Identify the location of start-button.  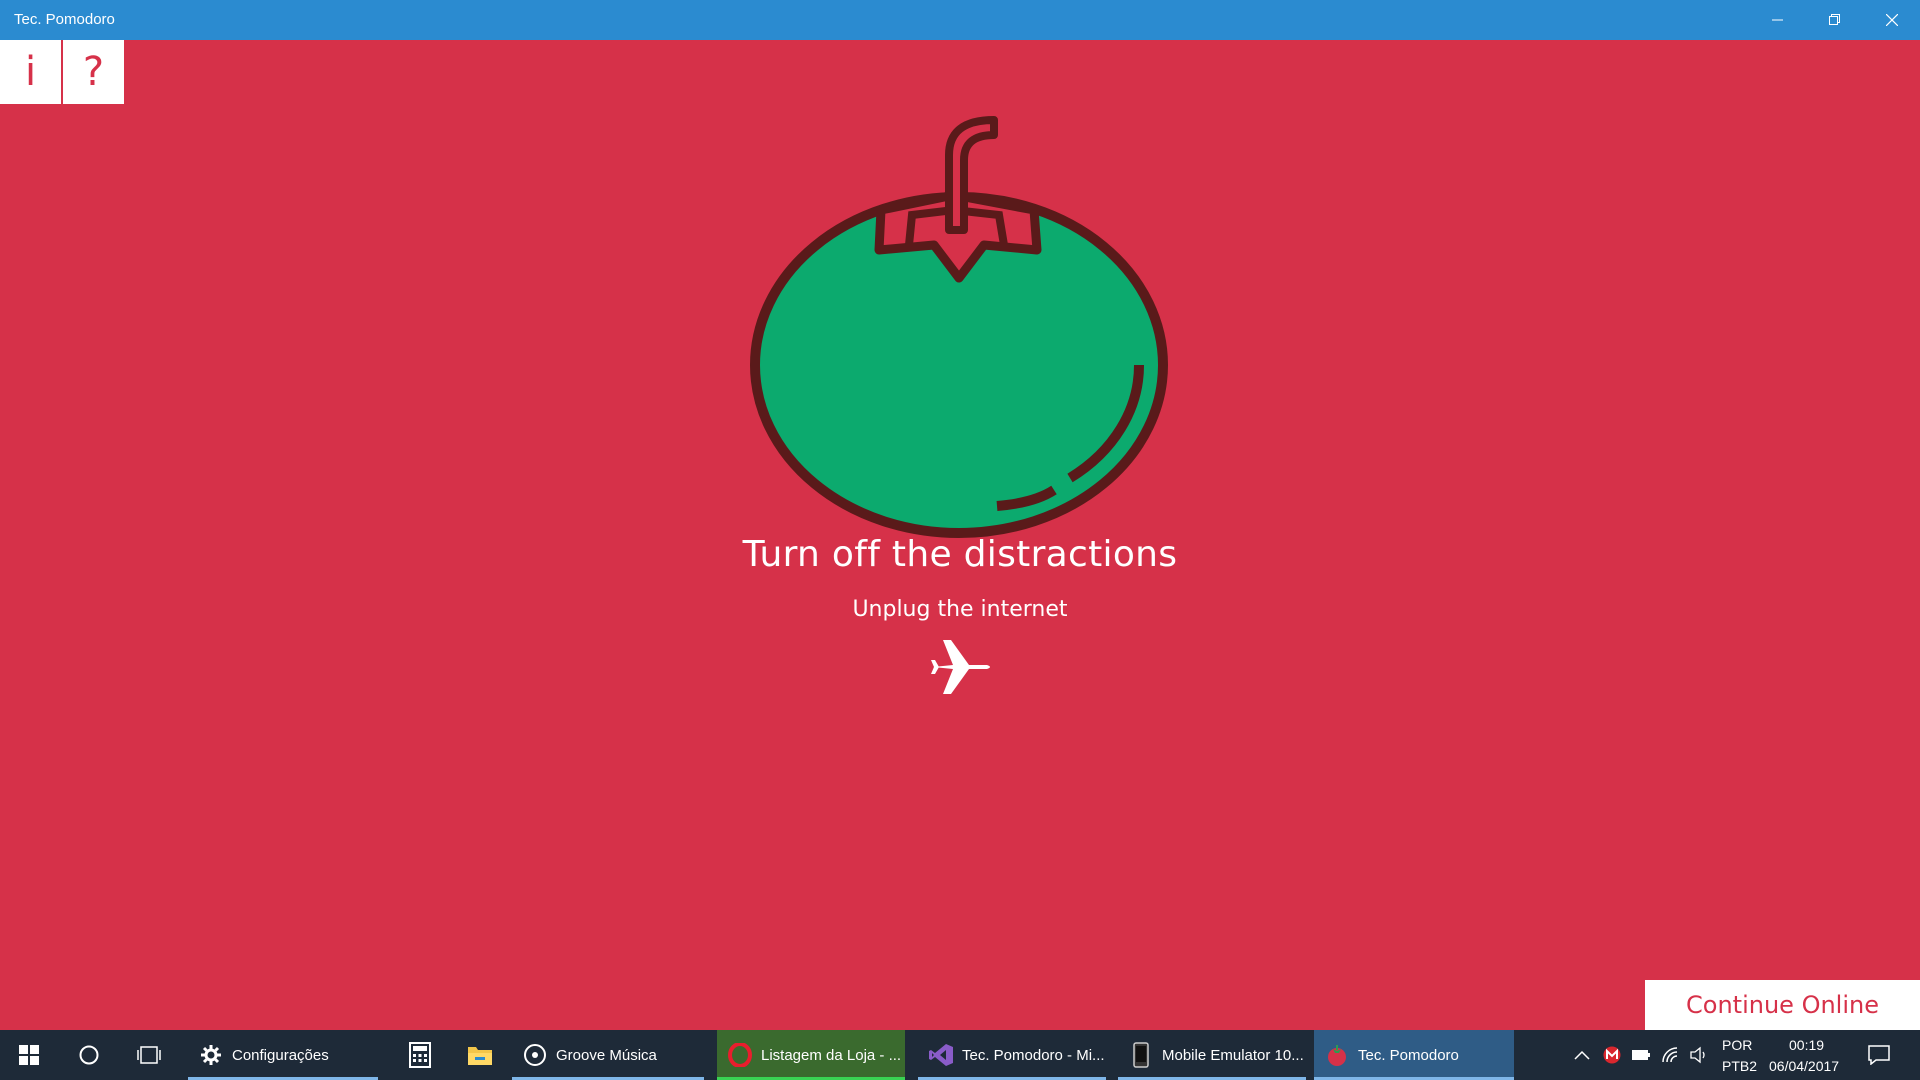
(29, 1055).